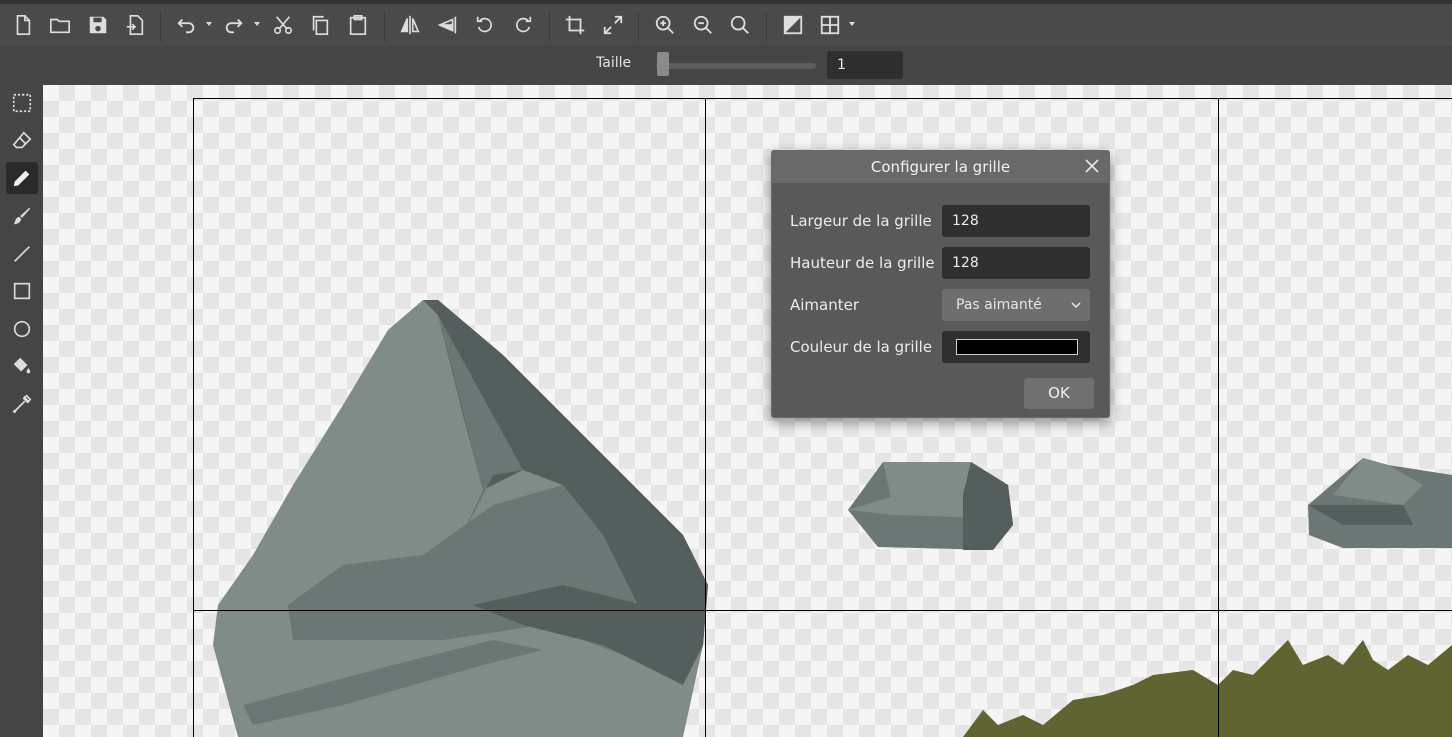 Image resolution: width=1452 pixels, height=737 pixels. Describe the element at coordinates (135, 25) in the screenshot. I see `export-icon` at that location.